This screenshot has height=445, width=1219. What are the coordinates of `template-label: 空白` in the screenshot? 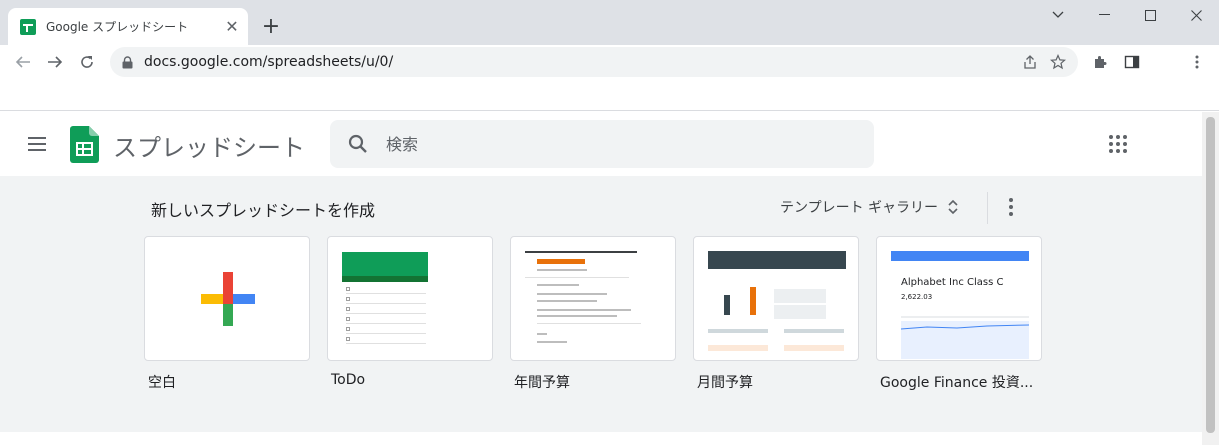 It's located at (162, 383).